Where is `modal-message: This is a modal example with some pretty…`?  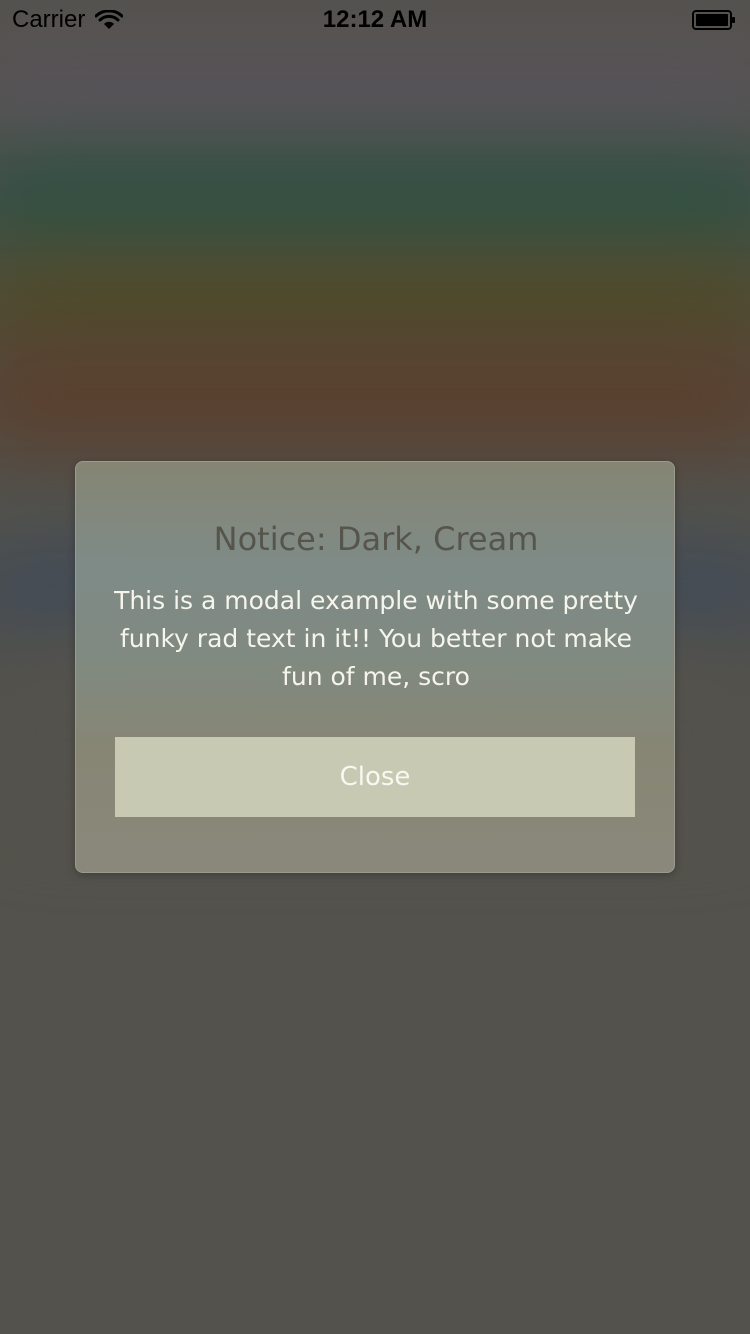 modal-message: This is a modal example with some pretty… is located at coordinates (376, 638).